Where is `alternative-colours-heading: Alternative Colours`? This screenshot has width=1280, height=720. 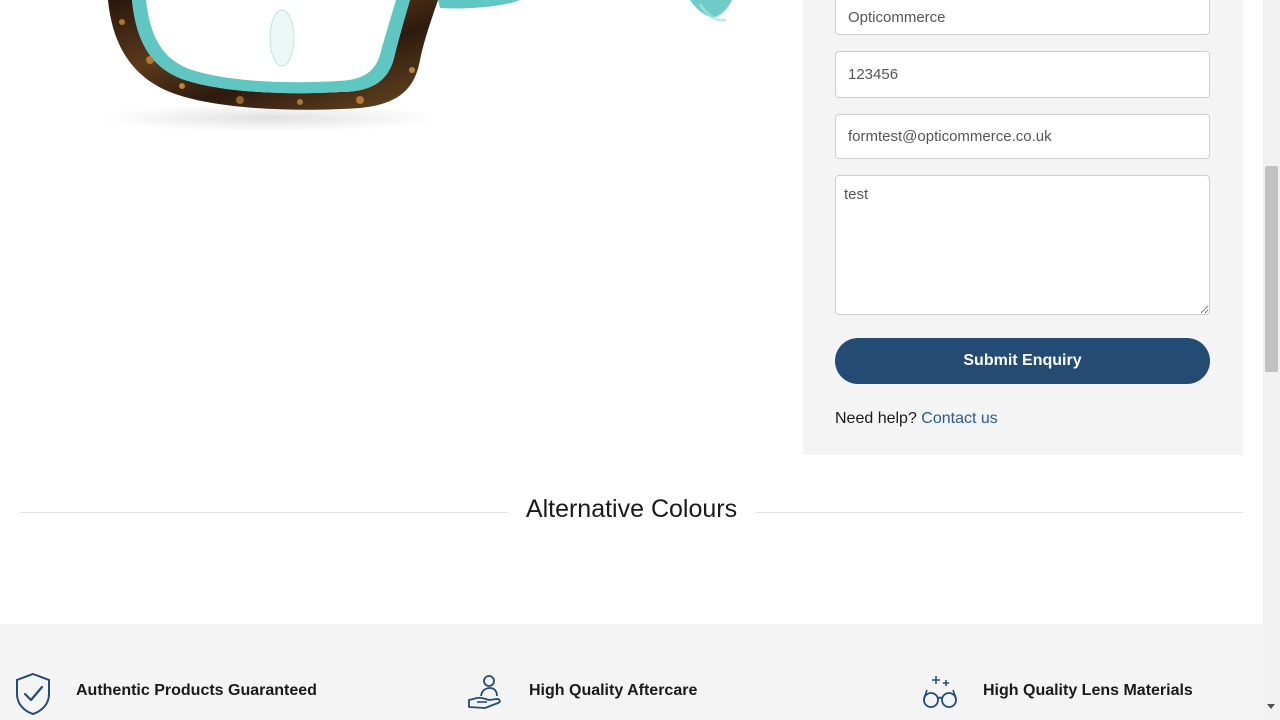 alternative-colours-heading: Alternative Colours is located at coordinates (631, 509).